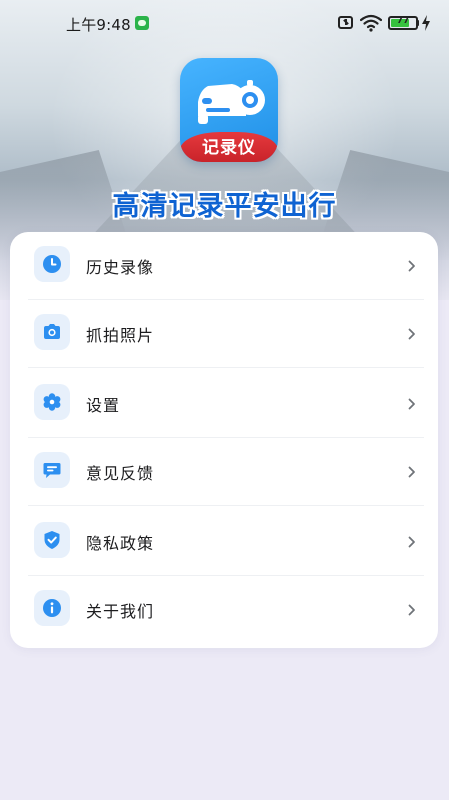  Describe the element at coordinates (224, 334) in the screenshot. I see `menu-item-snapshot-photos: 抓拍照片` at that location.